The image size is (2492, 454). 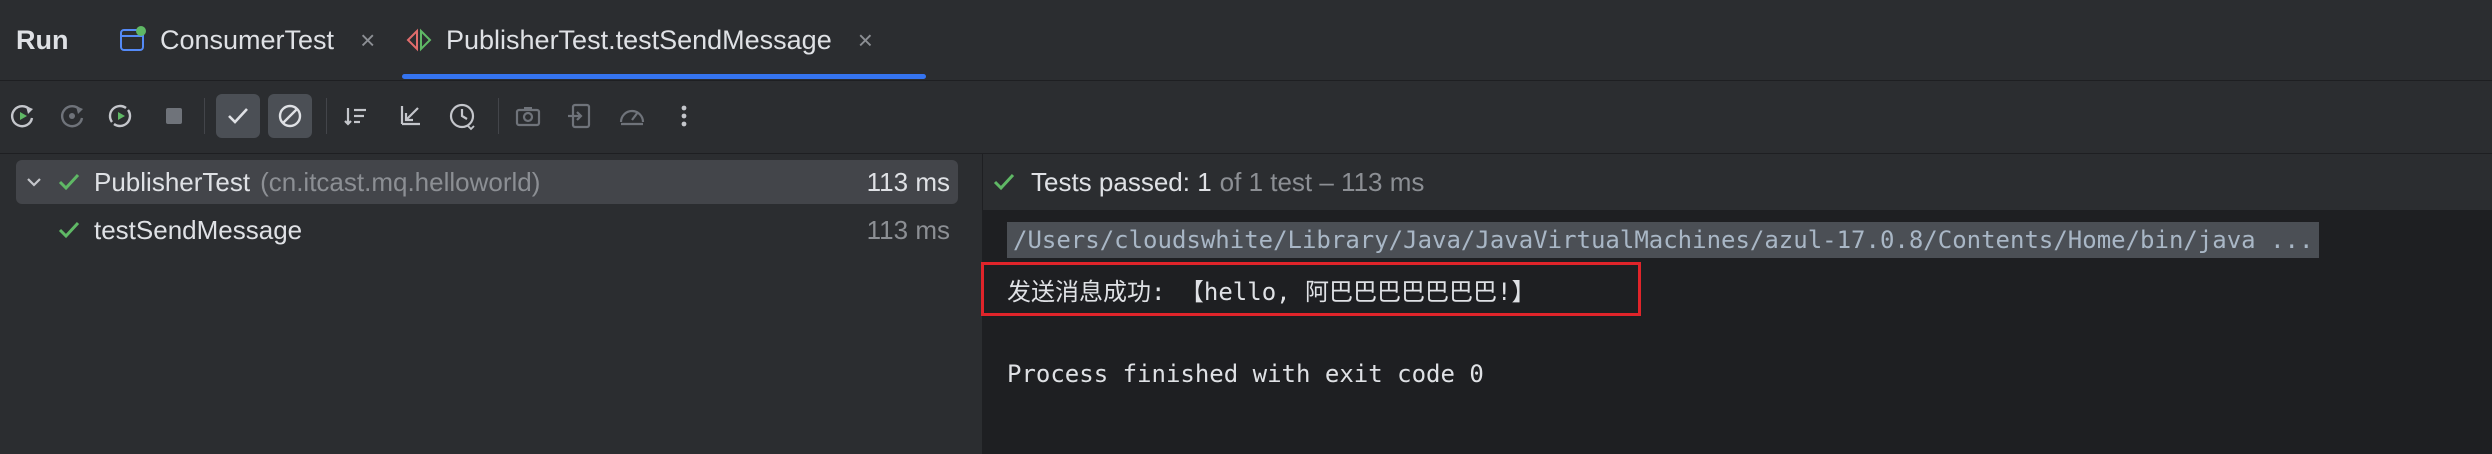 I want to click on chevron-down-icon, so click(x=34, y=182).